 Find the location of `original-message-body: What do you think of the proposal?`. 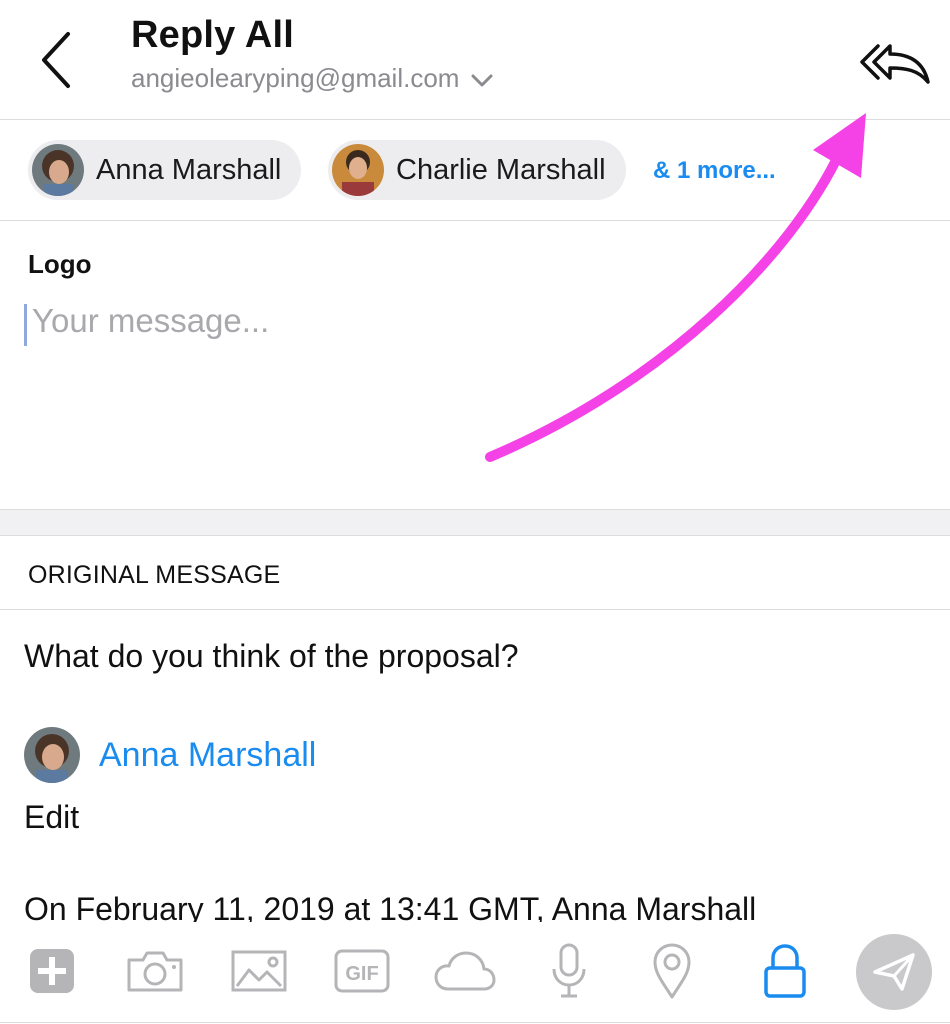

original-message-body: What do you think of the proposal? is located at coordinates (271, 656).